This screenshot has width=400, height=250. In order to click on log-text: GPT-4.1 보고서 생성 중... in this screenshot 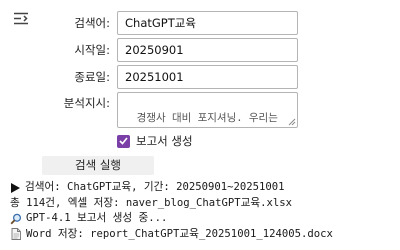, I will do `click(97, 218)`.